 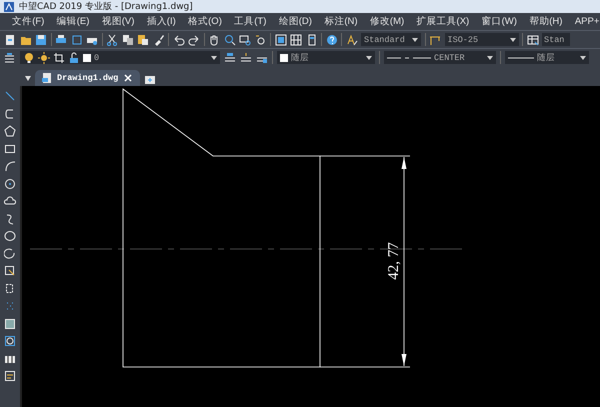 I want to click on dimension-style-dropdown: ISO-25, so click(x=481, y=39).